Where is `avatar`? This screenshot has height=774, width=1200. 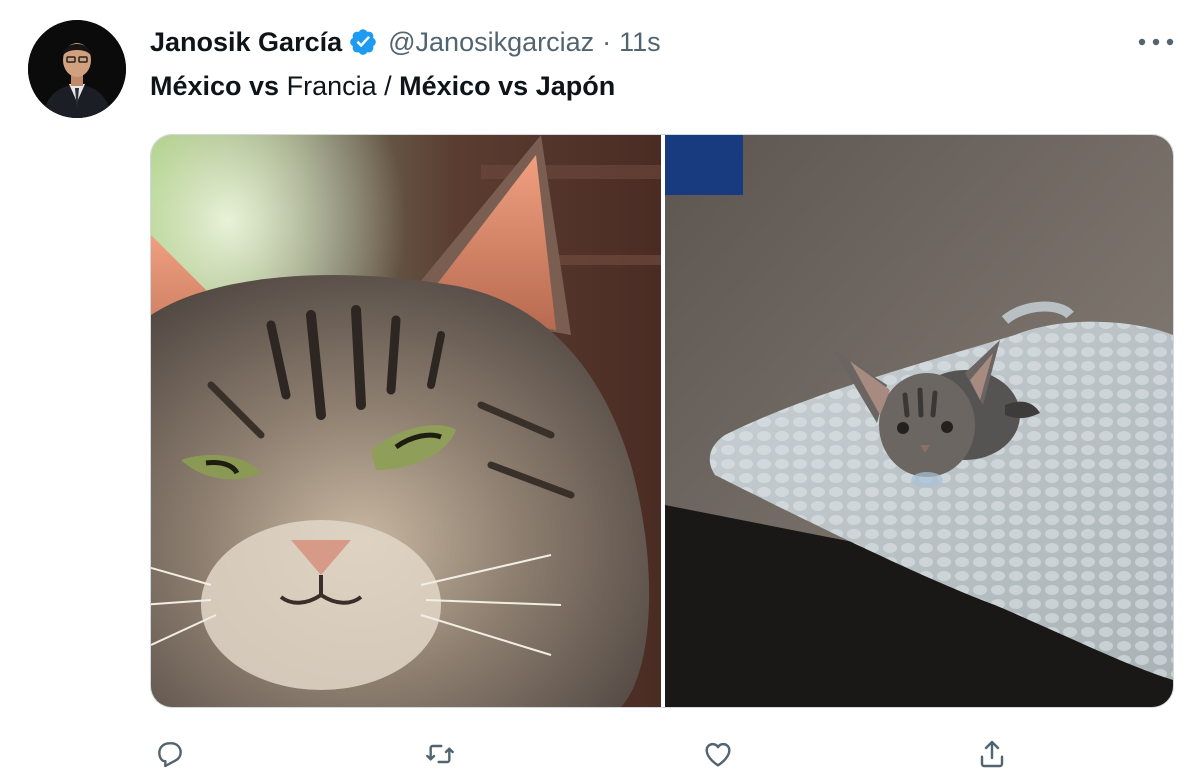
avatar is located at coordinates (77, 69).